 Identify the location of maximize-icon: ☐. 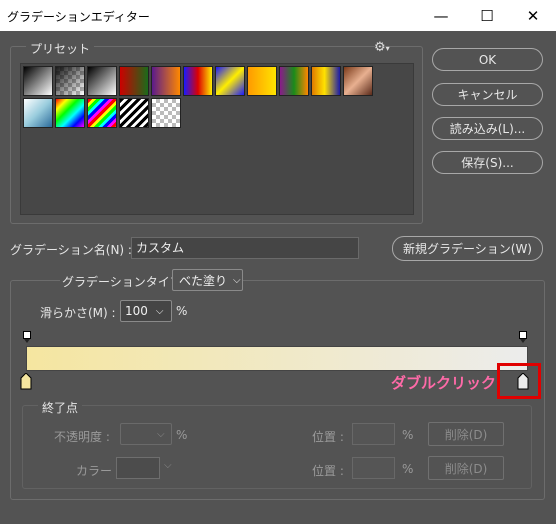
(487, 15).